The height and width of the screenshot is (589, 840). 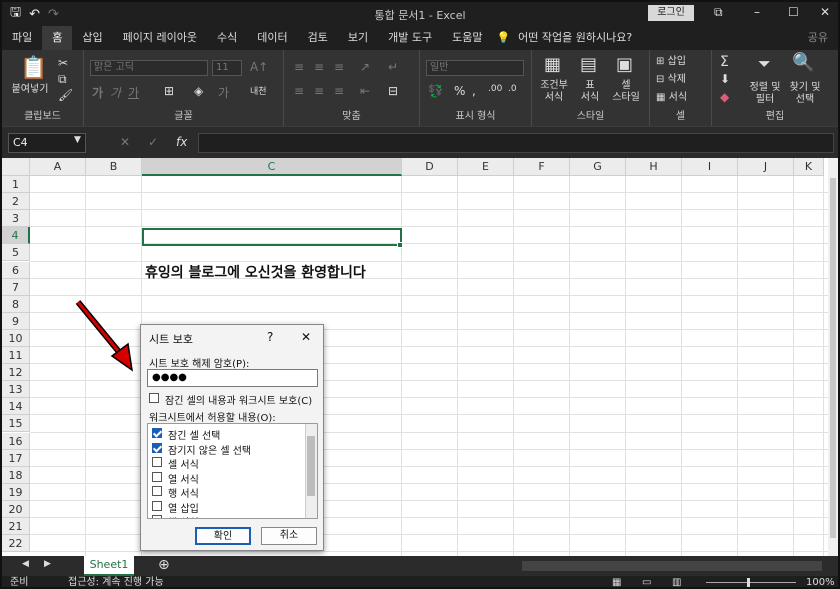 I want to click on maximize-icon: ☐, so click(x=793, y=12).